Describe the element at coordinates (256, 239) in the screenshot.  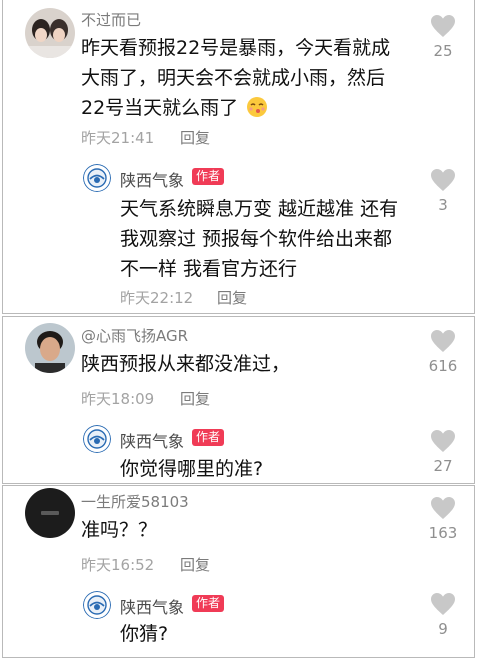
I see `reply-text-line: 我观察过 预报每个软件给出来都` at that location.